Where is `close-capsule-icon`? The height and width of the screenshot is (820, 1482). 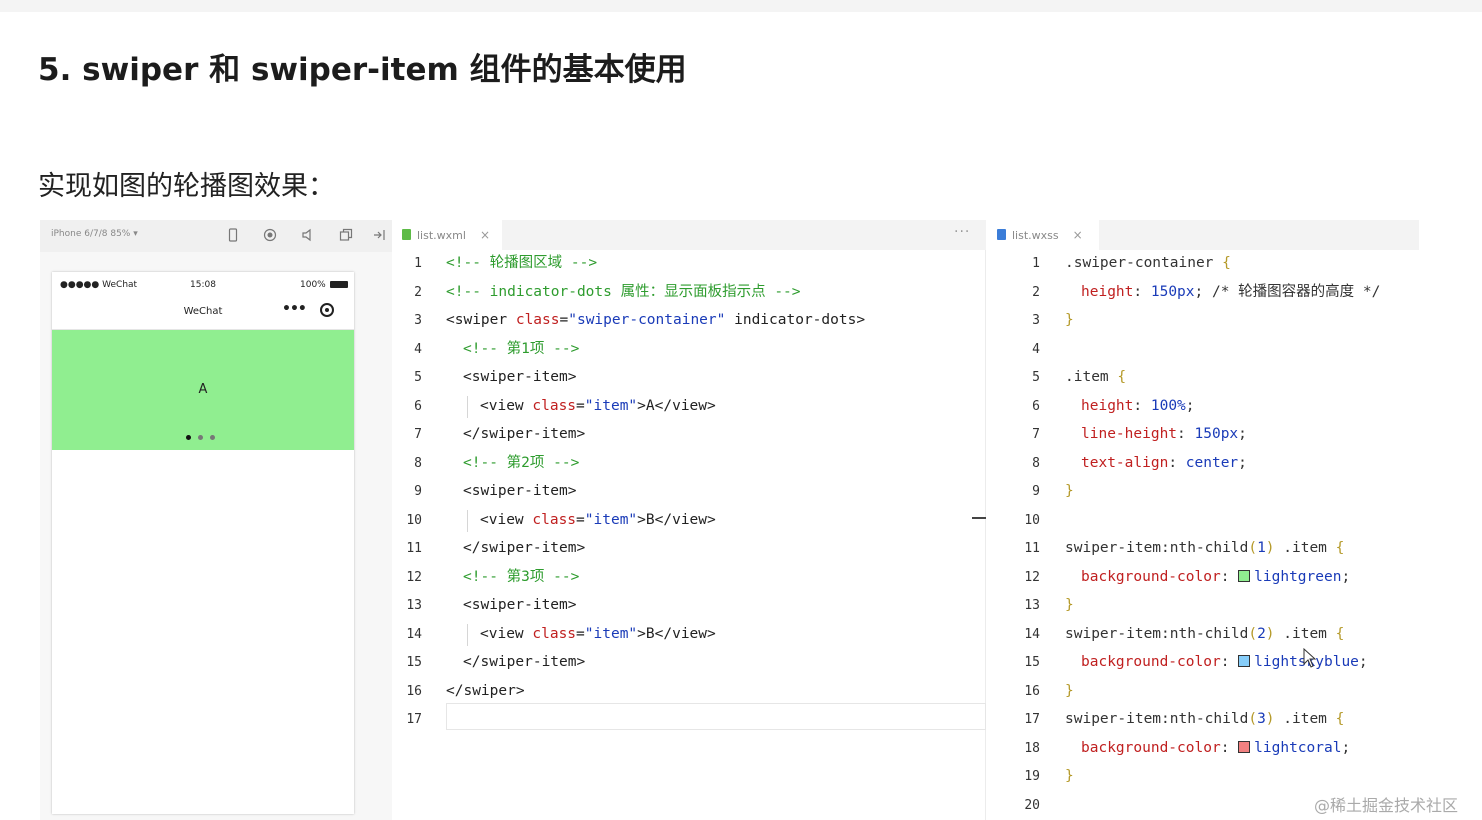
close-capsule-icon is located at coordinates (327, 310).